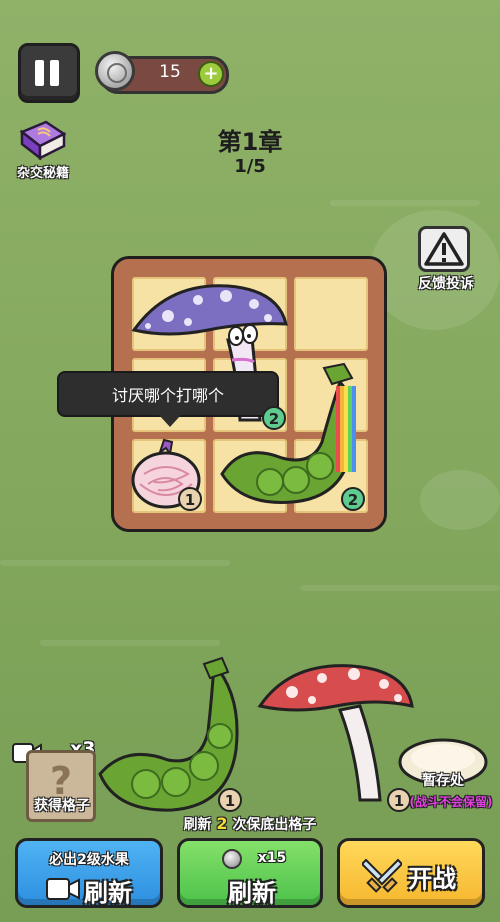 This screenshot has width=500, height=922. I want to click on add-coins-button: +, so click(211, 74).